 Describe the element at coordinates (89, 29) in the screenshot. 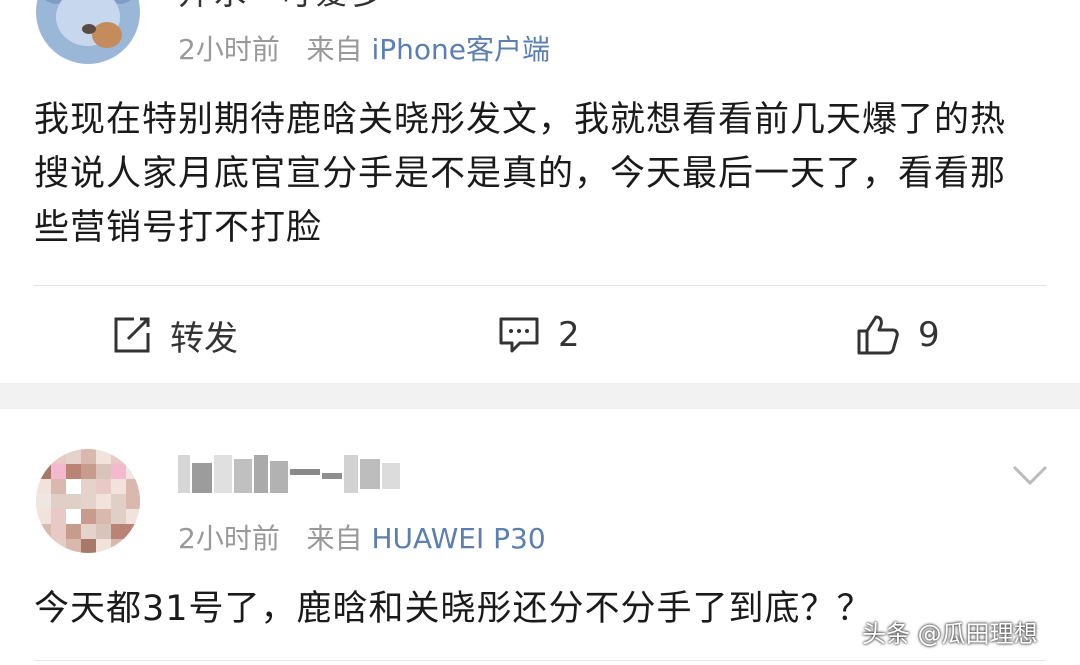

I see `avatar-nose` at that location.